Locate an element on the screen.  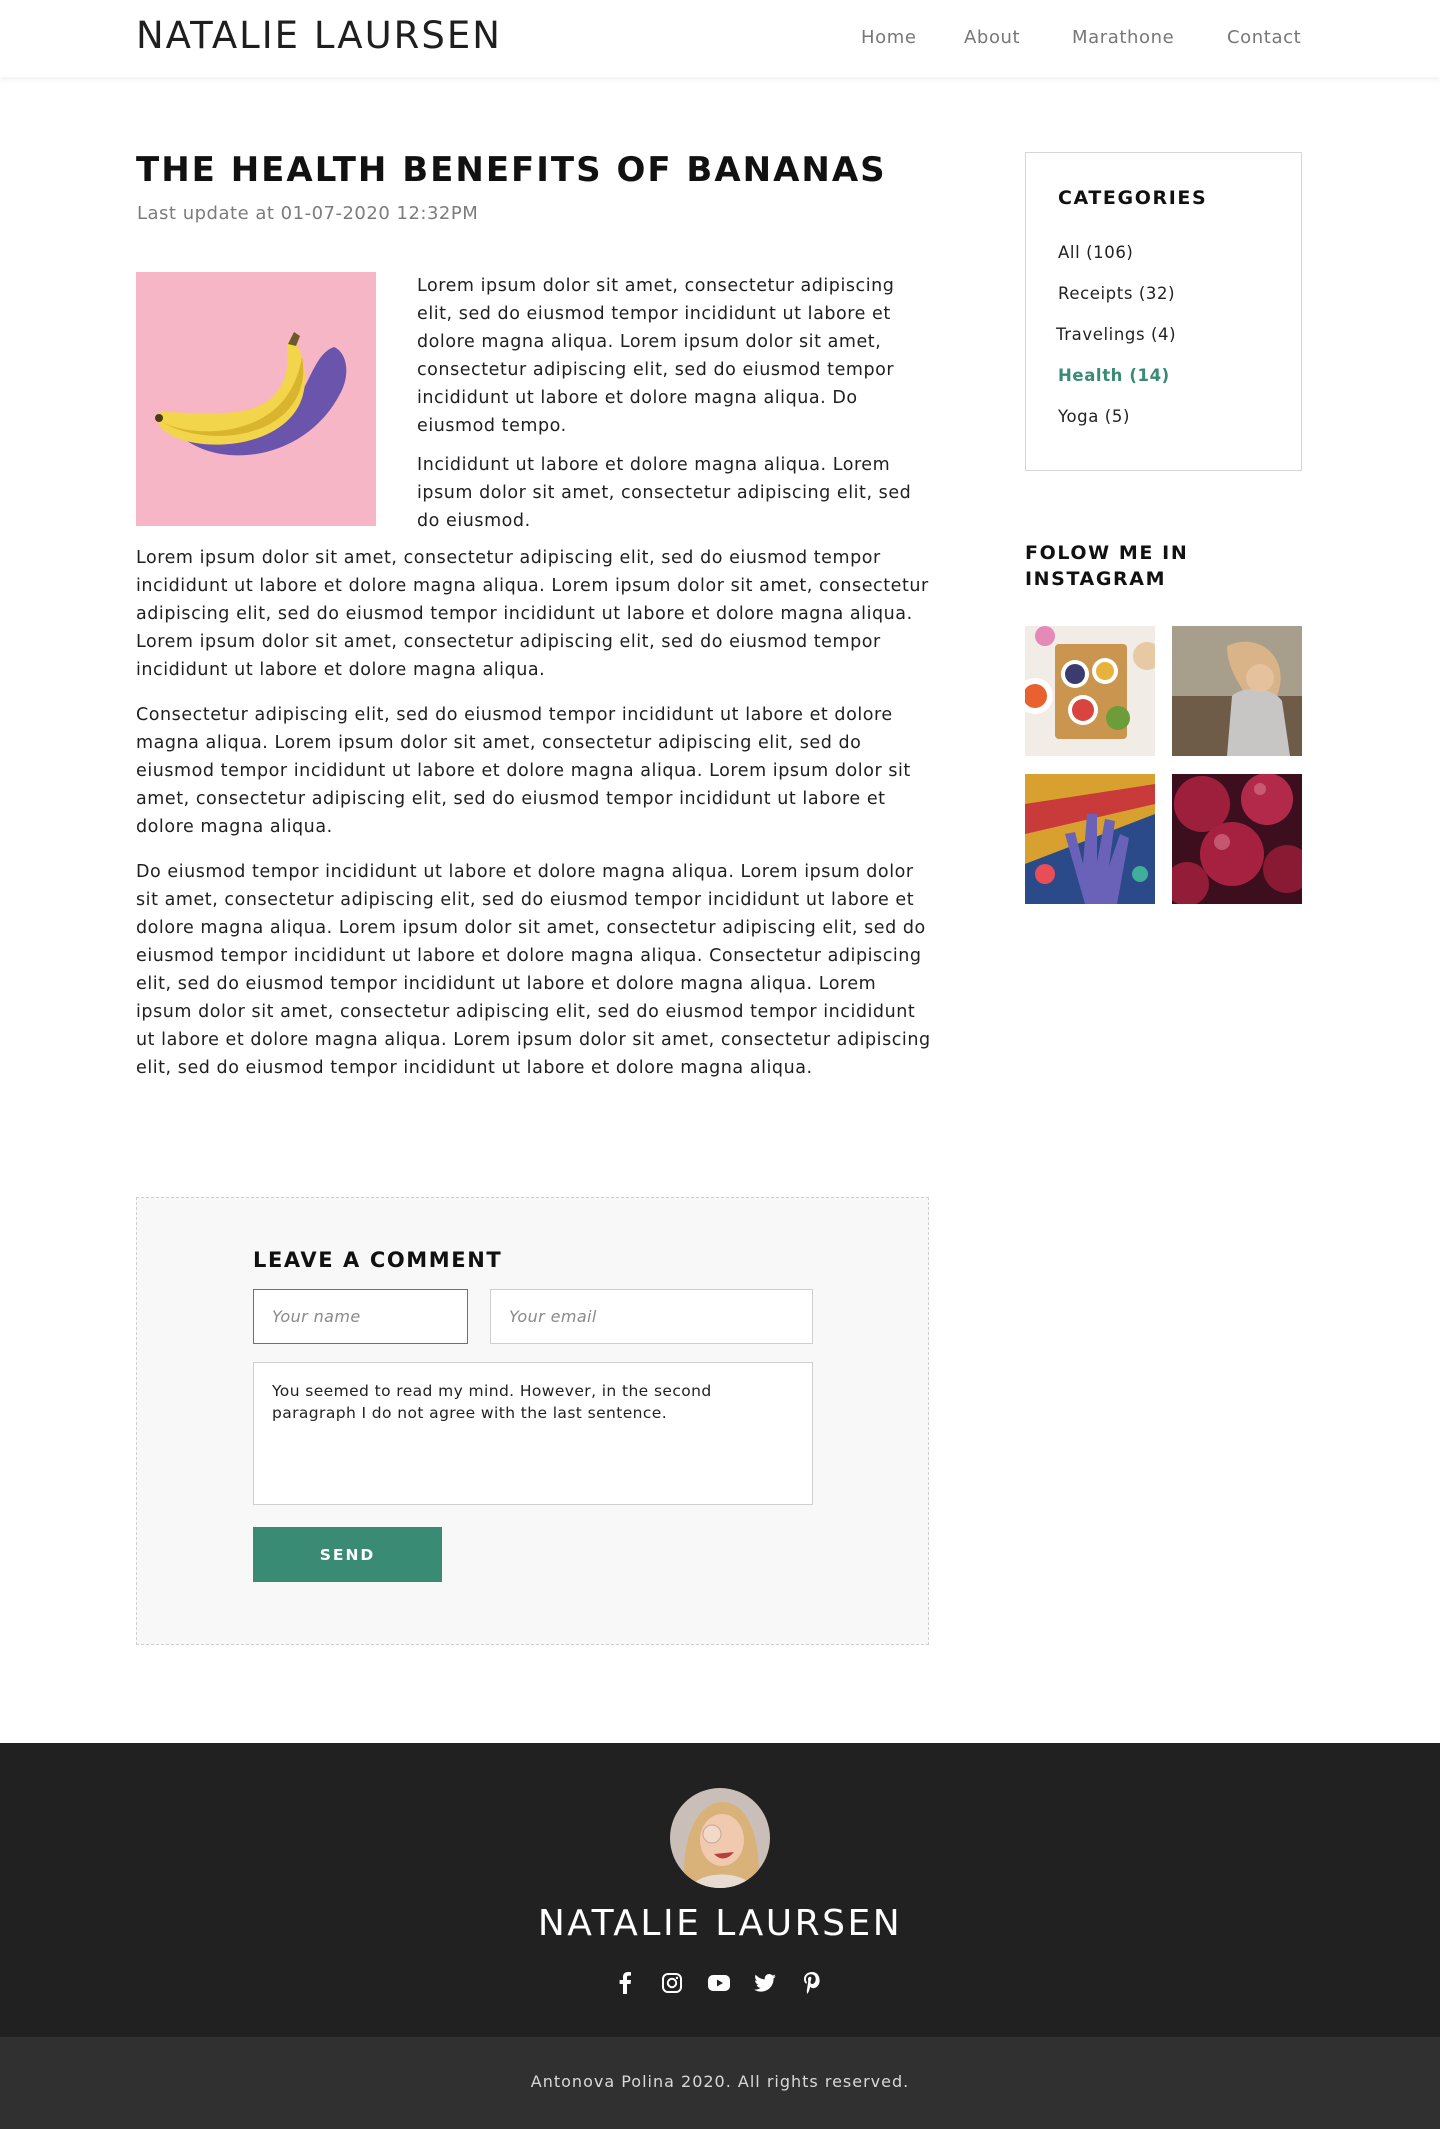
nav-about: About is located at coordinates (992, 37).